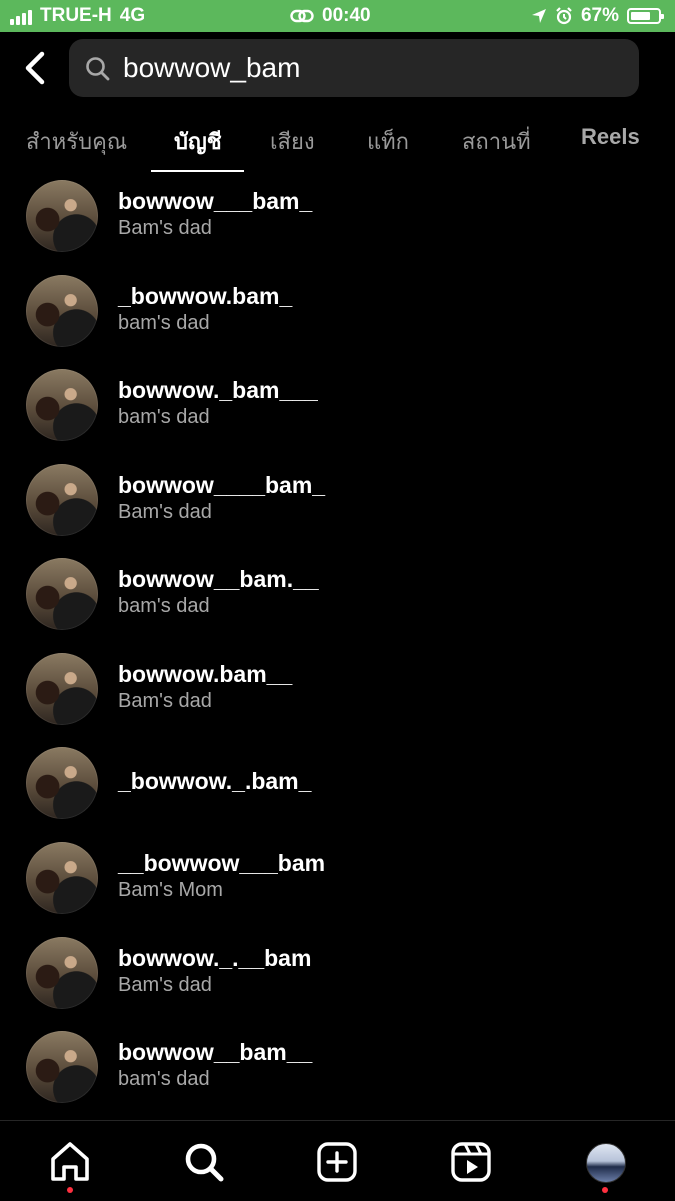 The width and height of the screenshot is (675, 1201). I want to click on alarm-icon, so click(564, 16).